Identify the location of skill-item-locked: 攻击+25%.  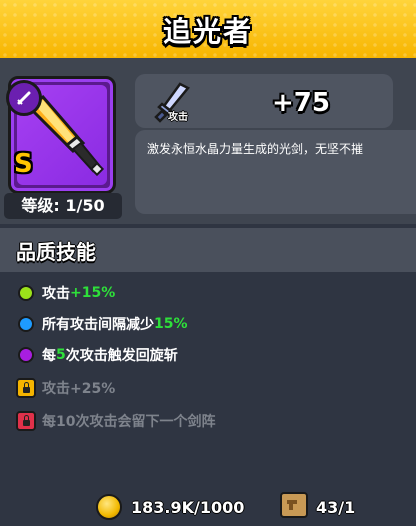
(66, 388).